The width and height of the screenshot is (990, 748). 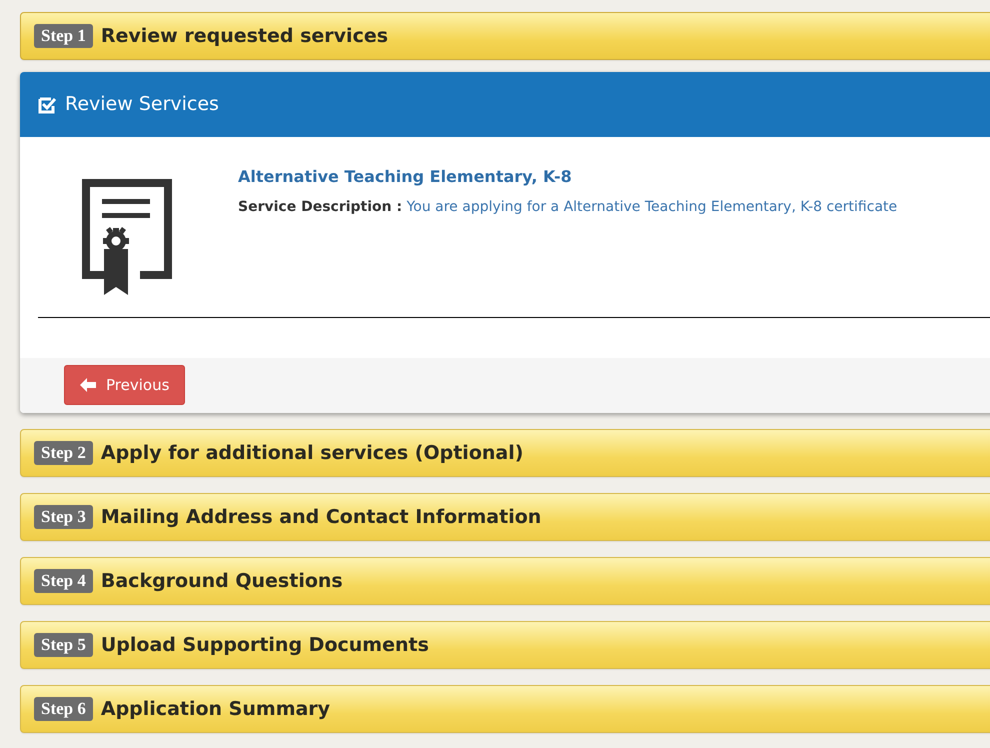 What do you see at coordinates (63, 453) in the screenshot?
I see `step-badge: Step 2` at bounding box center [63, 453].